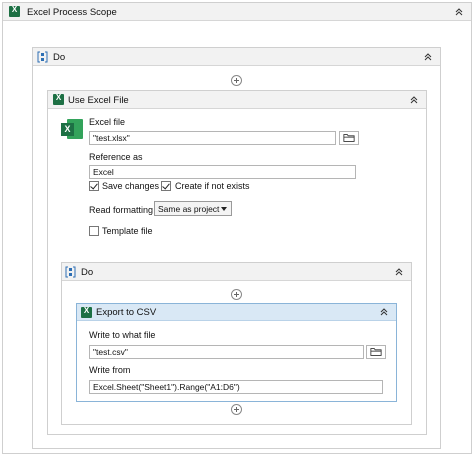 The height and width of the screenshot is (456, 474). Describe the element at coordinates (236, 272) in the screenshot. I see `inner-do-header: Do` at that location.